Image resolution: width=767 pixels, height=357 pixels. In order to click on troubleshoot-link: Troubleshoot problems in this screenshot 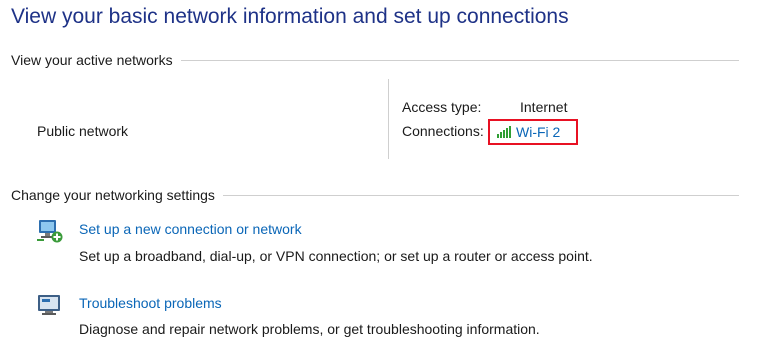, I will do `click(150, 303)`.